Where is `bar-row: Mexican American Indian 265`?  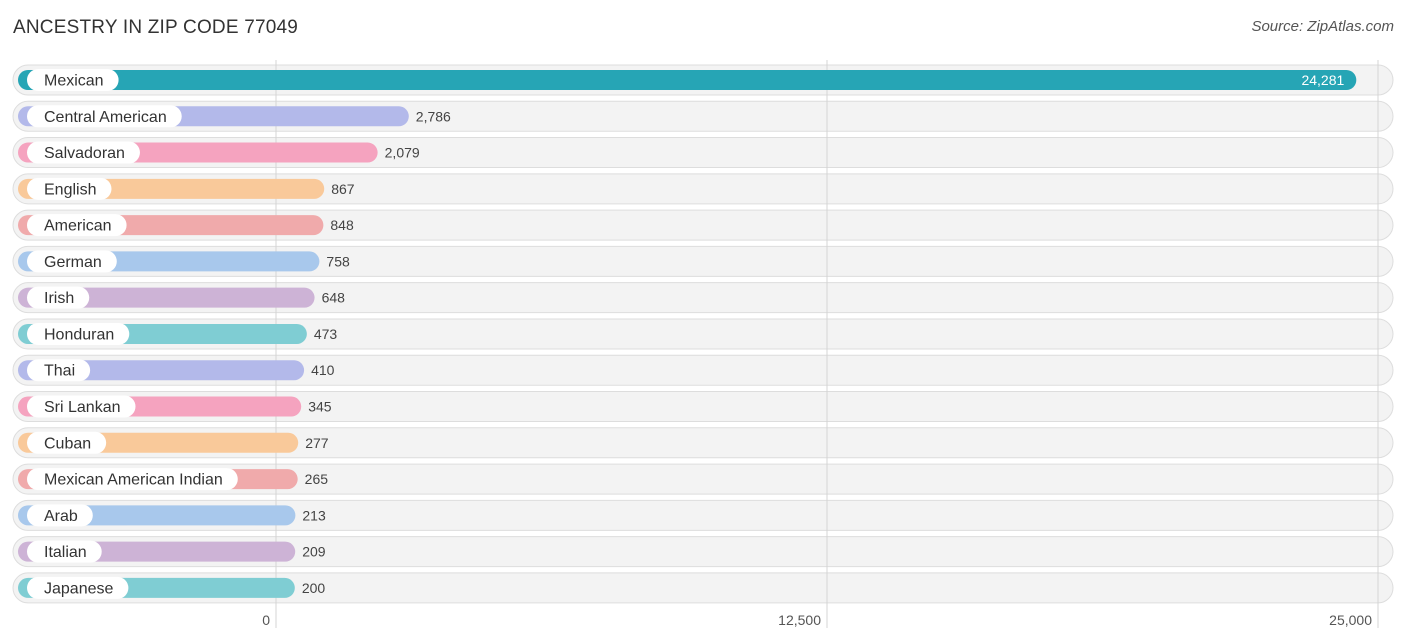
bar-row: Mexican American Indian 265 is located at coordinates (173, 479).